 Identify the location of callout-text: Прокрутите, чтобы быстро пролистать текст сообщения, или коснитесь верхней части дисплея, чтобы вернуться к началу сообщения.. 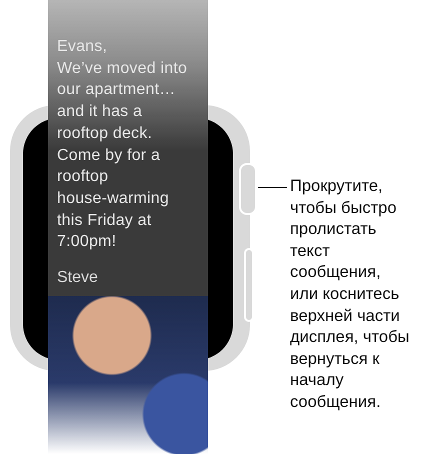
(350, 294).